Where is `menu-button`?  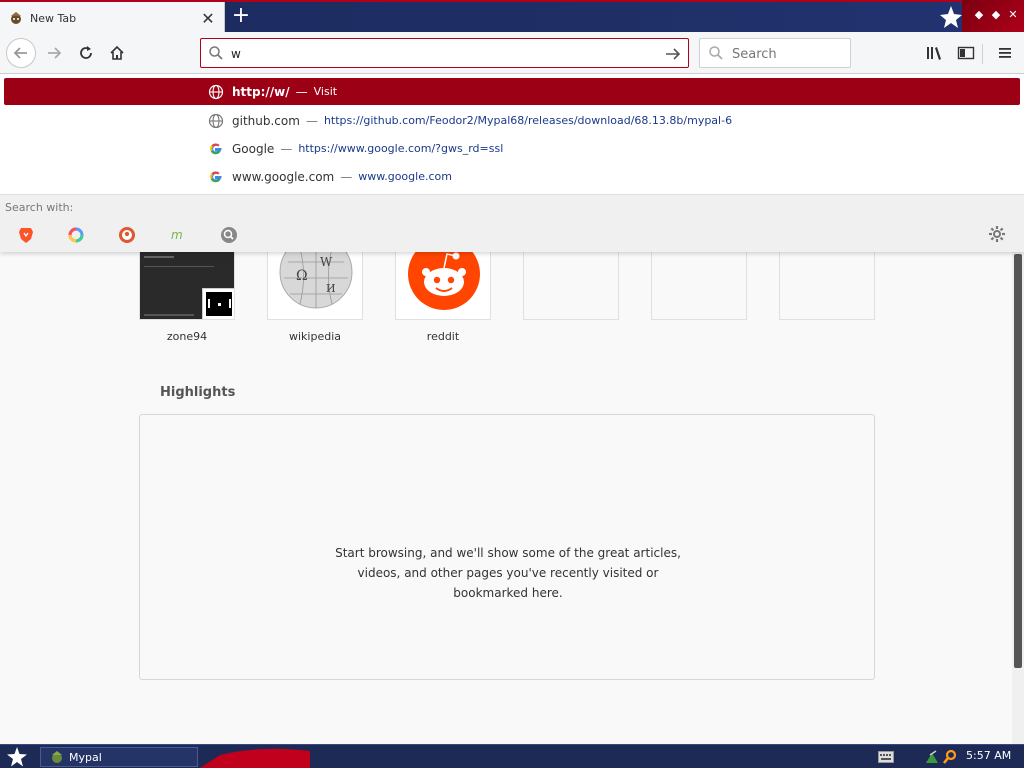 menu-button is located at coordinates (1005, 53).